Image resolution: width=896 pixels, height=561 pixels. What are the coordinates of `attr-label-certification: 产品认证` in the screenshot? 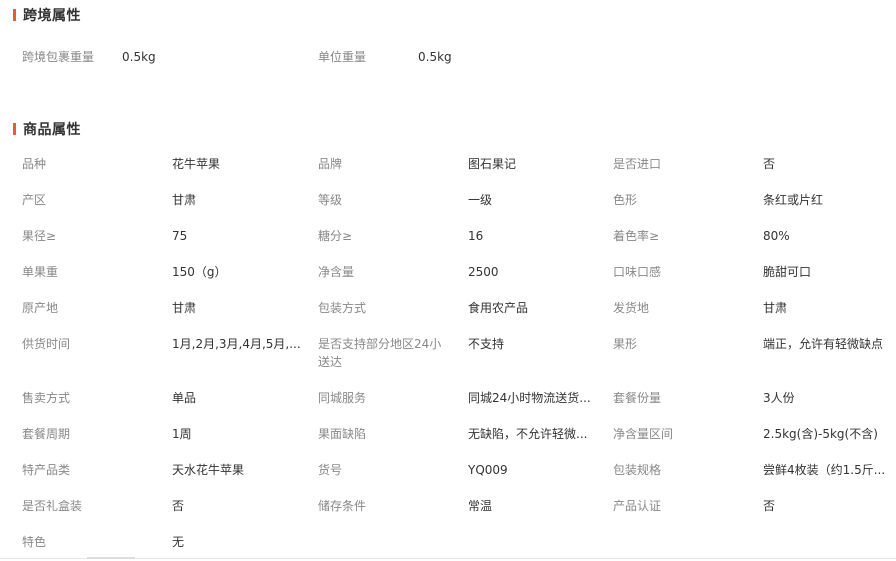 It's located at (637, 506).